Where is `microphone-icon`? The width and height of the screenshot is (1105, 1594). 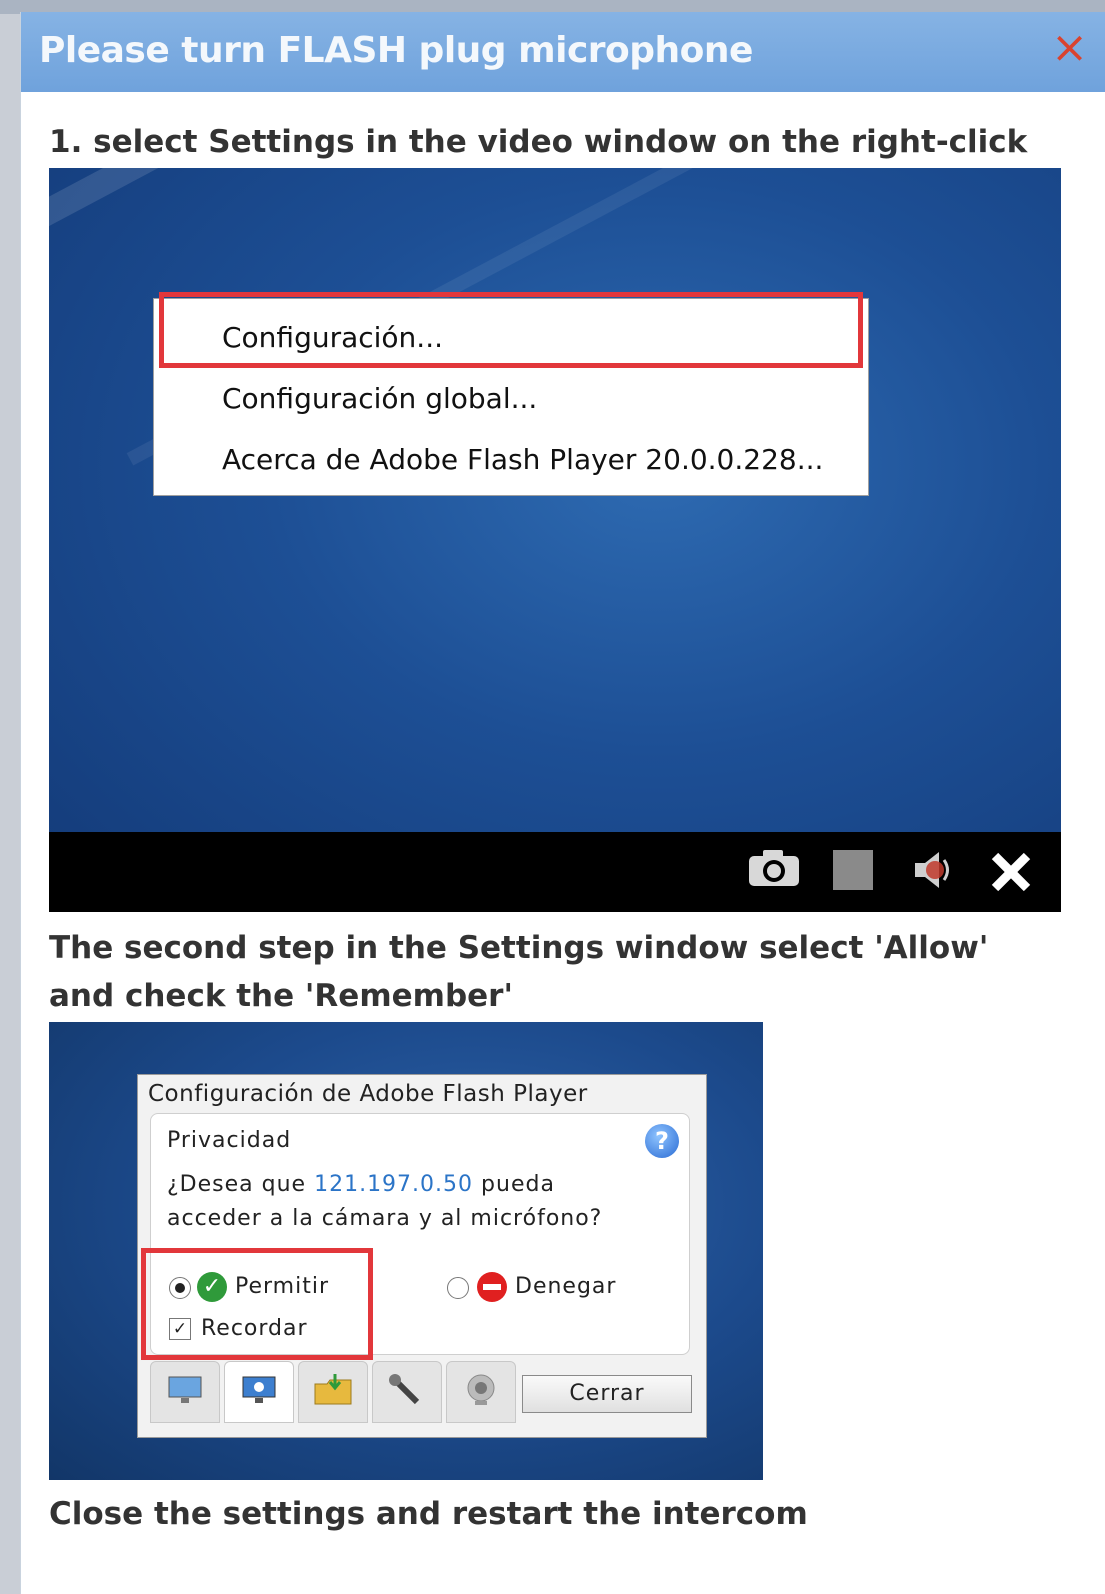 microphone-icon is located at coordinates (404, 1389).